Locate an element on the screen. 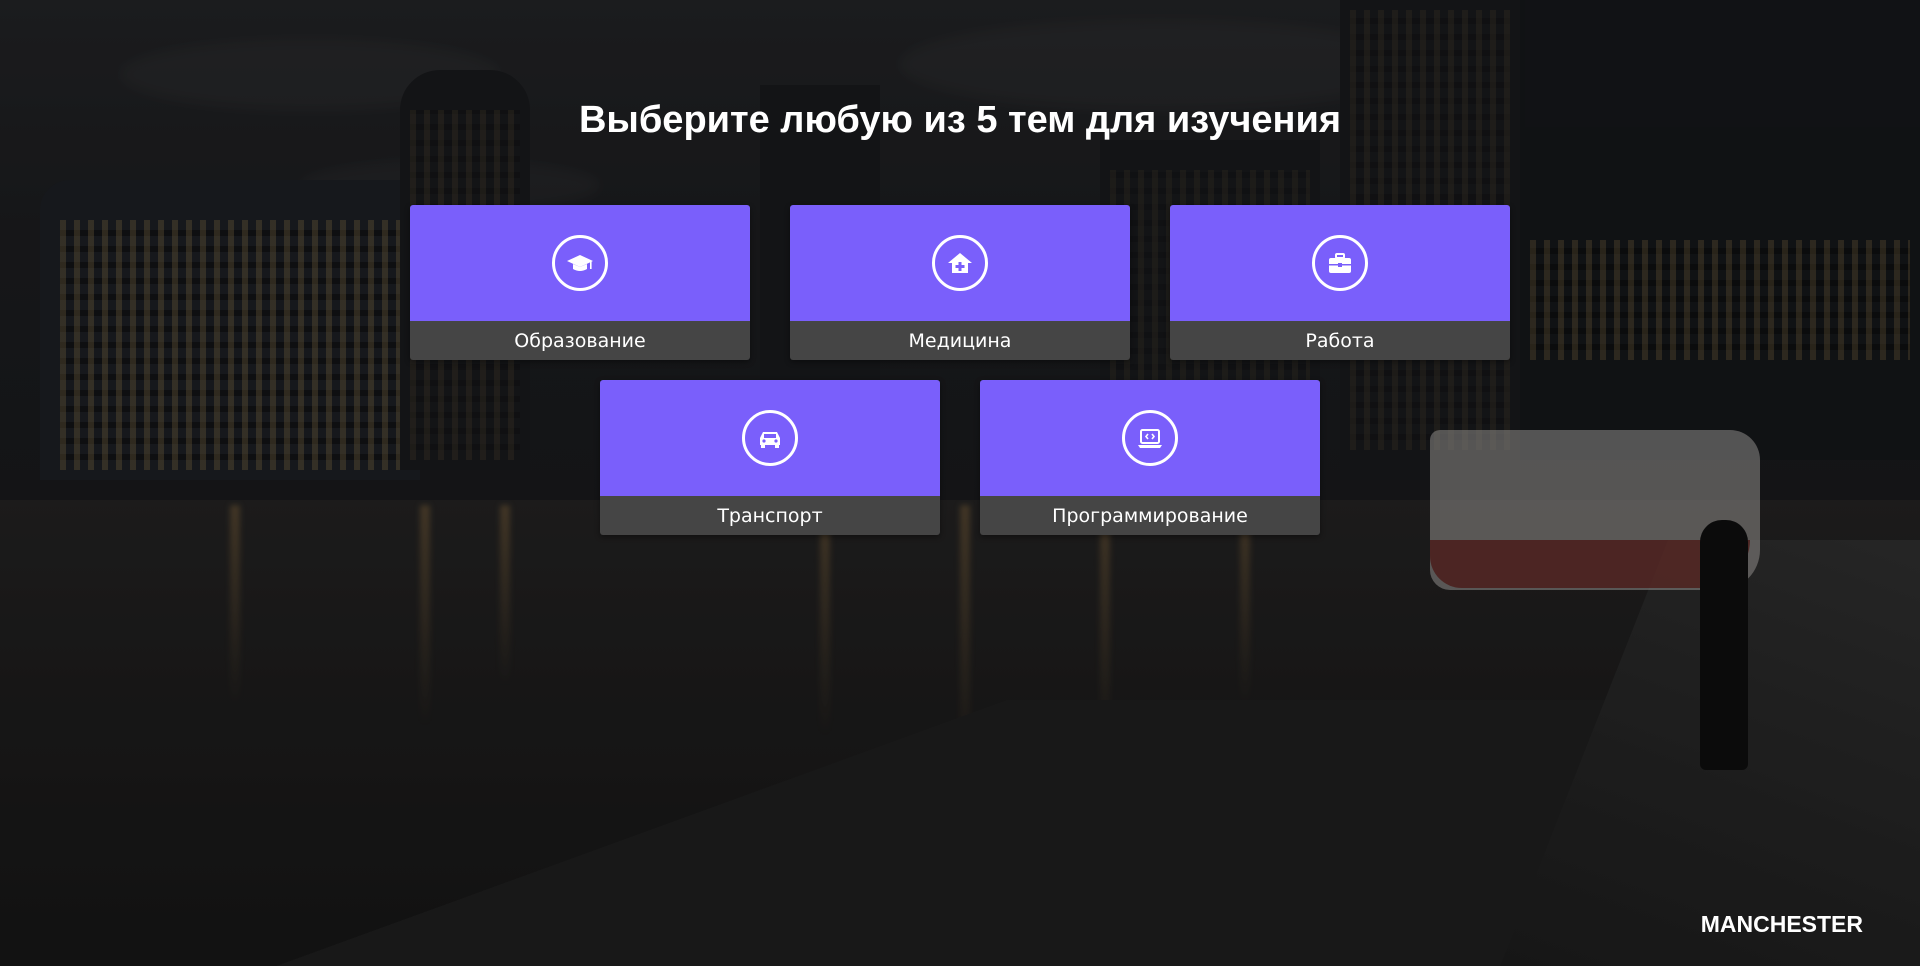 Image resolution: width=1920 pixels, height=966 pixels. topic-card-programming: Программирование is located at coordinates (1150, 457).